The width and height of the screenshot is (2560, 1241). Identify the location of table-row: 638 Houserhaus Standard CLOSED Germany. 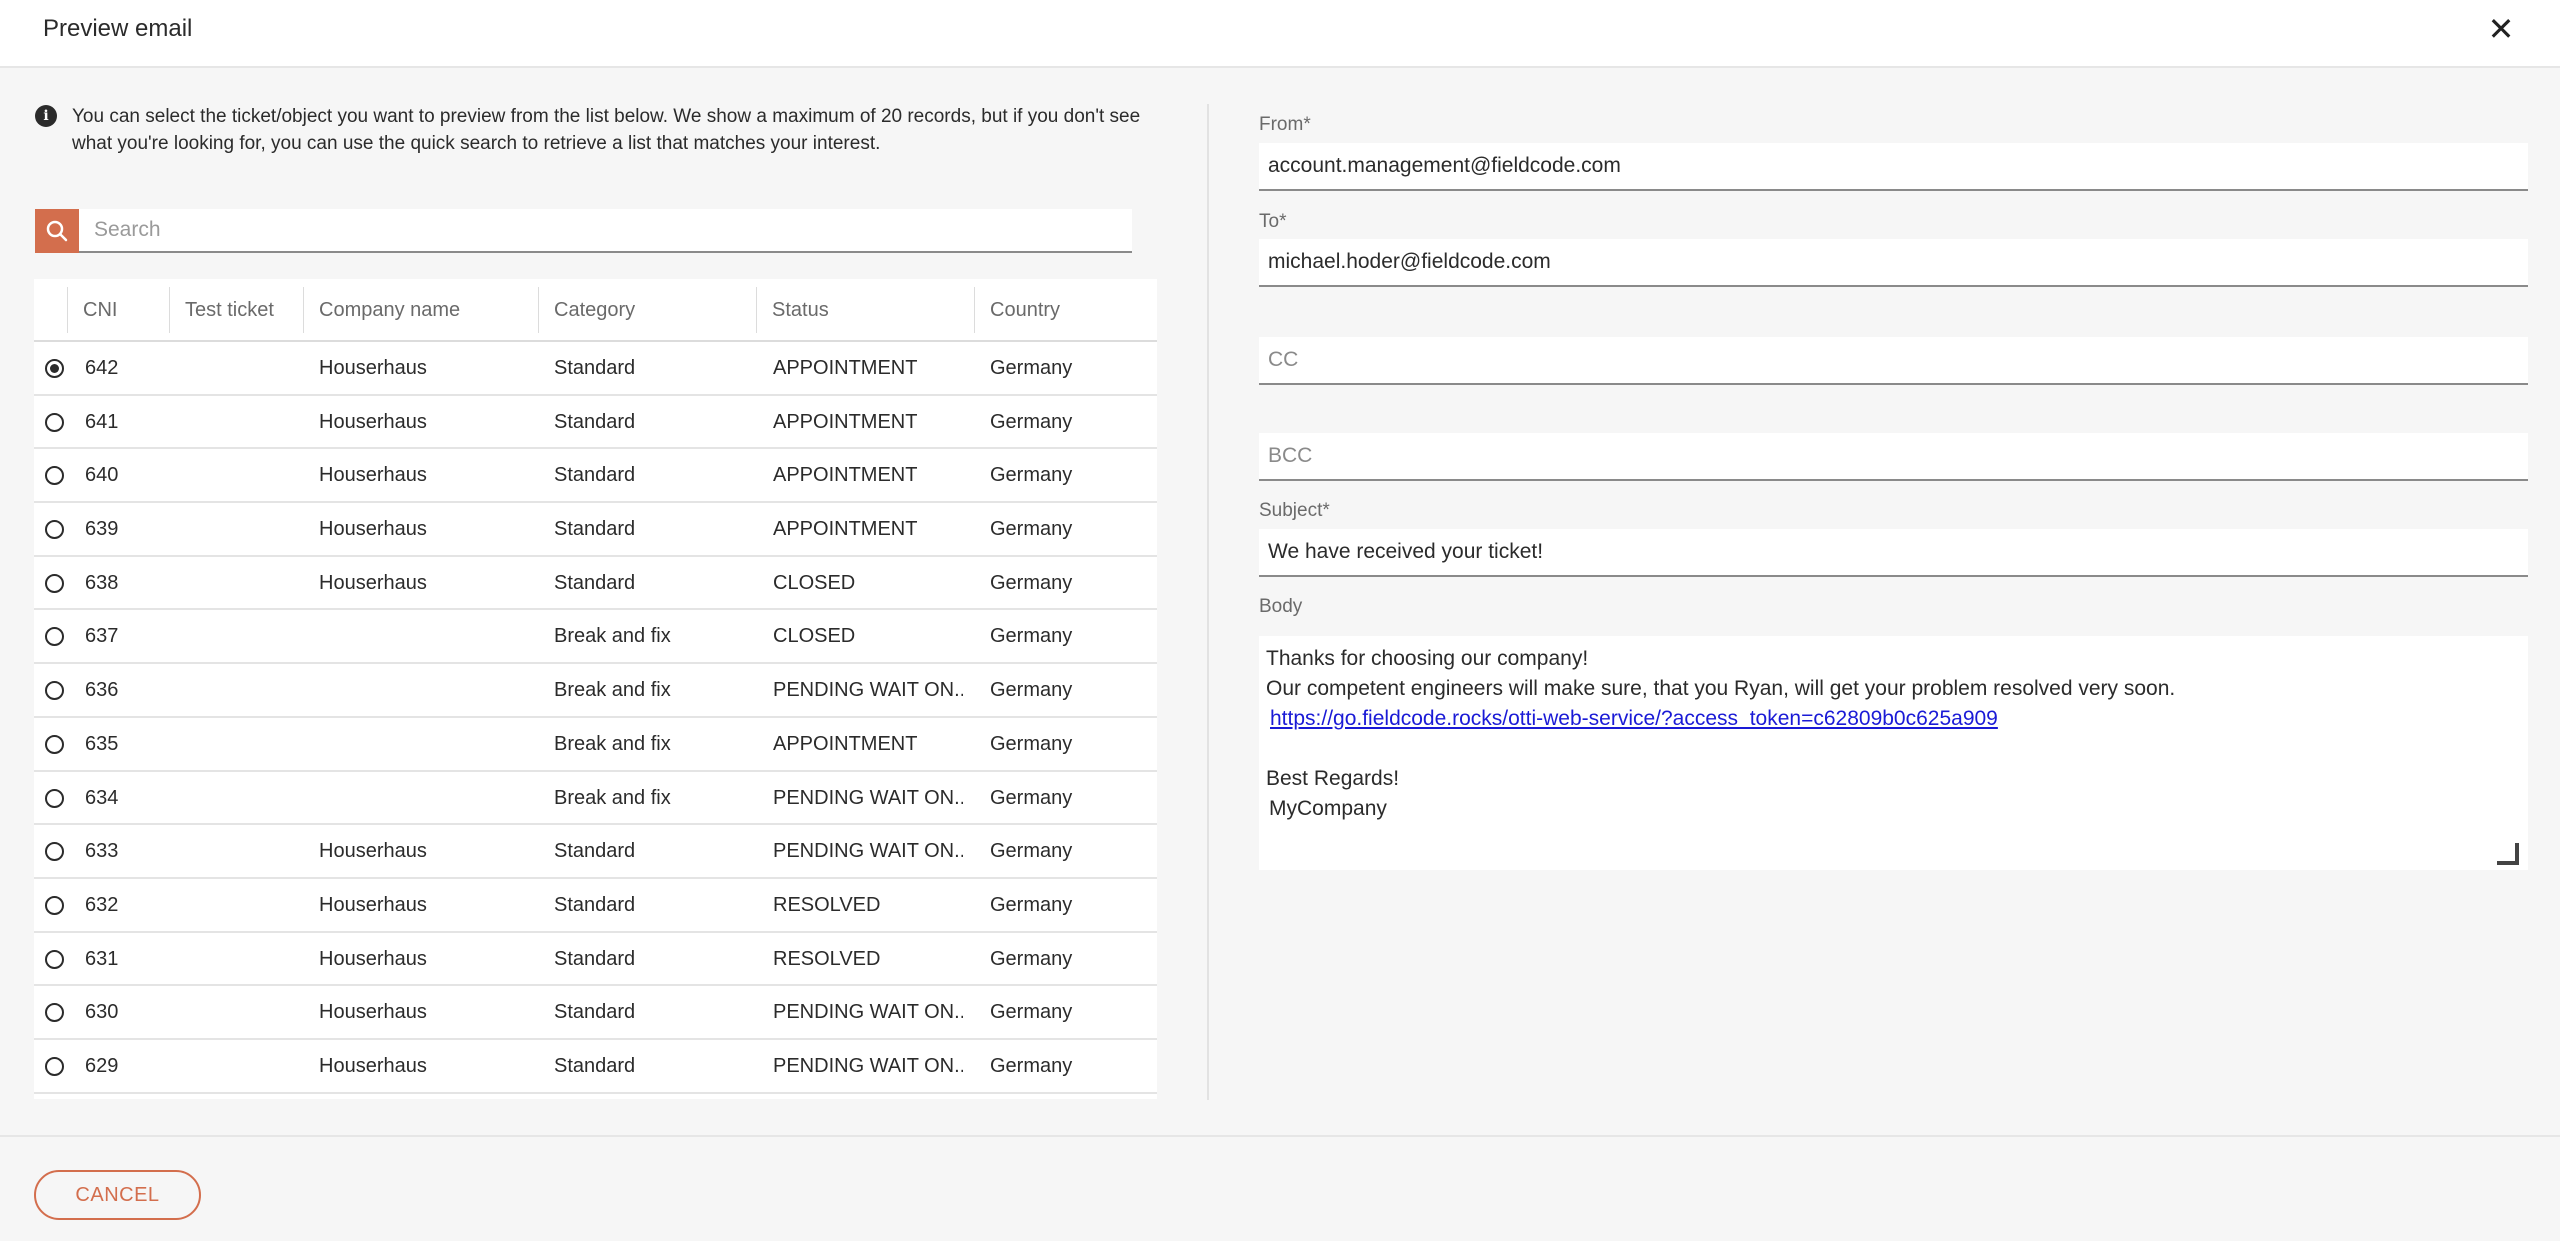
(595, 583).